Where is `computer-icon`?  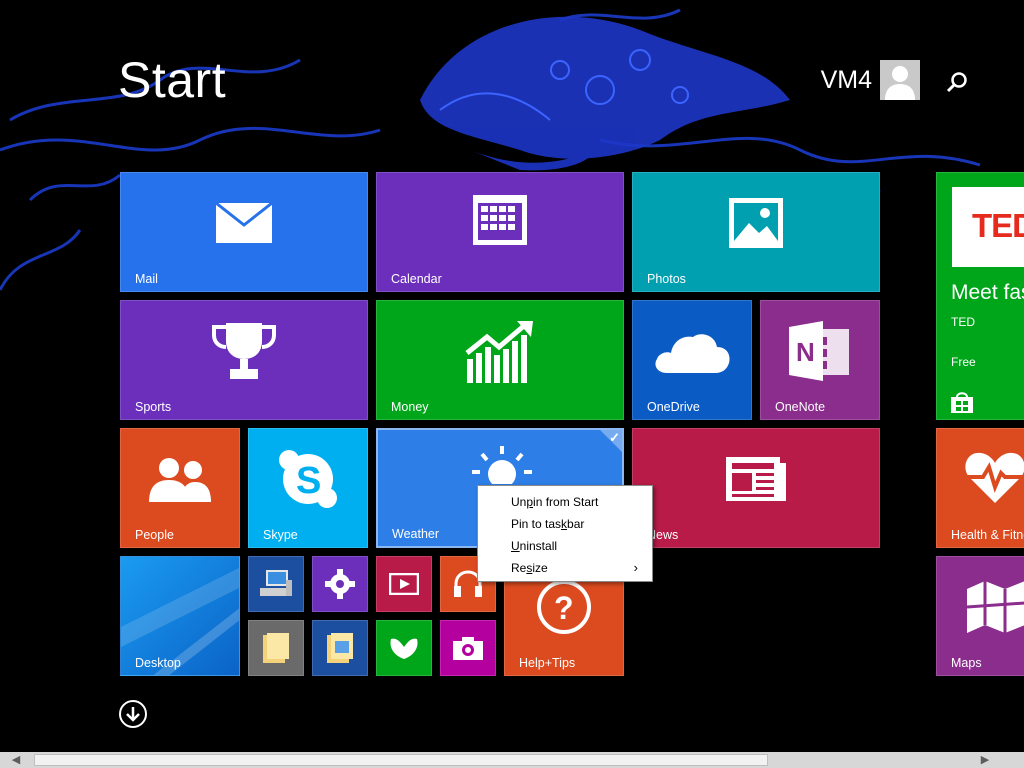
computer-icon is located at coordinates (276, 583).